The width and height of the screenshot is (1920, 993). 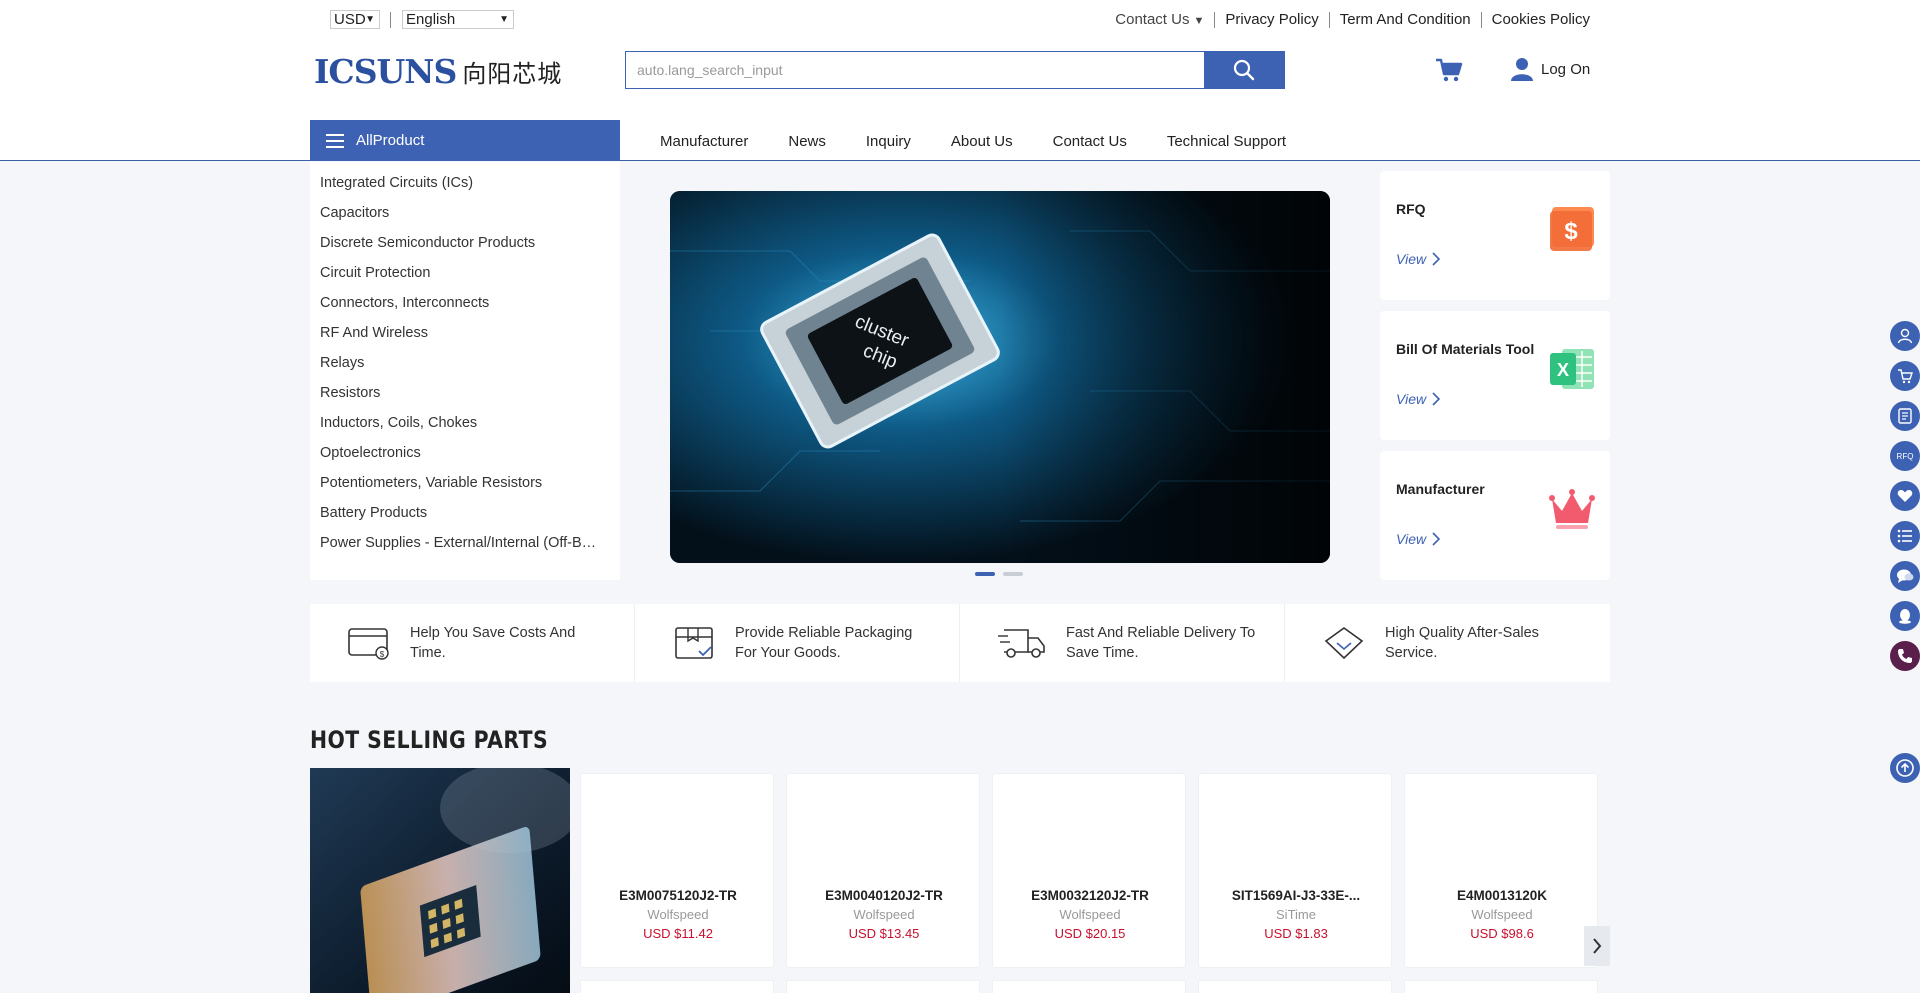 What do you see at coordinates (1021, 643) in the screenshot?
I see `delivery-truck-icon` at bounding box center [1021, 643].